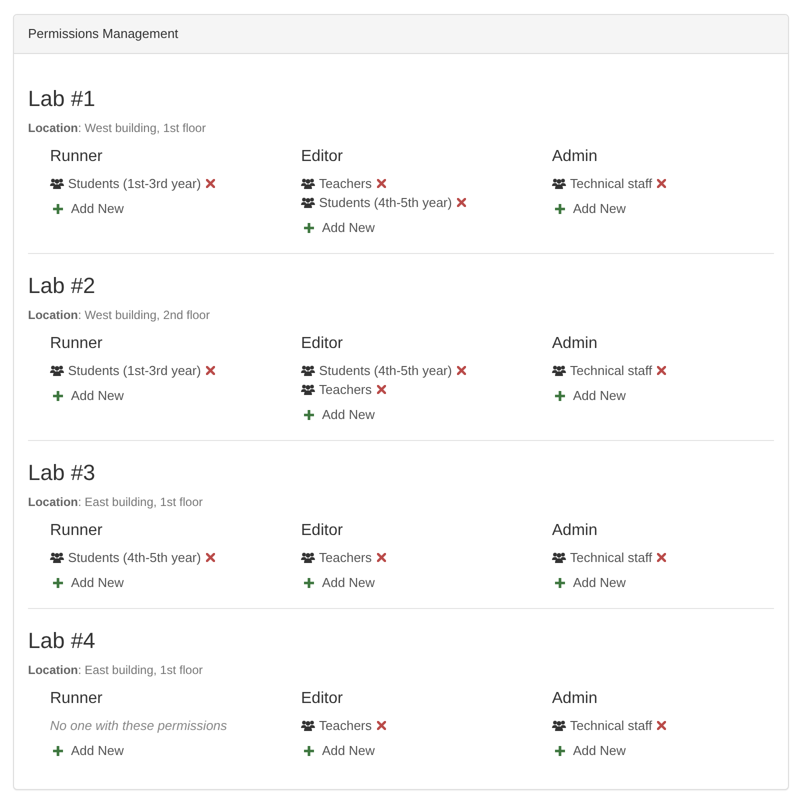 The image size is (800, 801). I want to click on lab-title: Lab #2, so click(62, 286).